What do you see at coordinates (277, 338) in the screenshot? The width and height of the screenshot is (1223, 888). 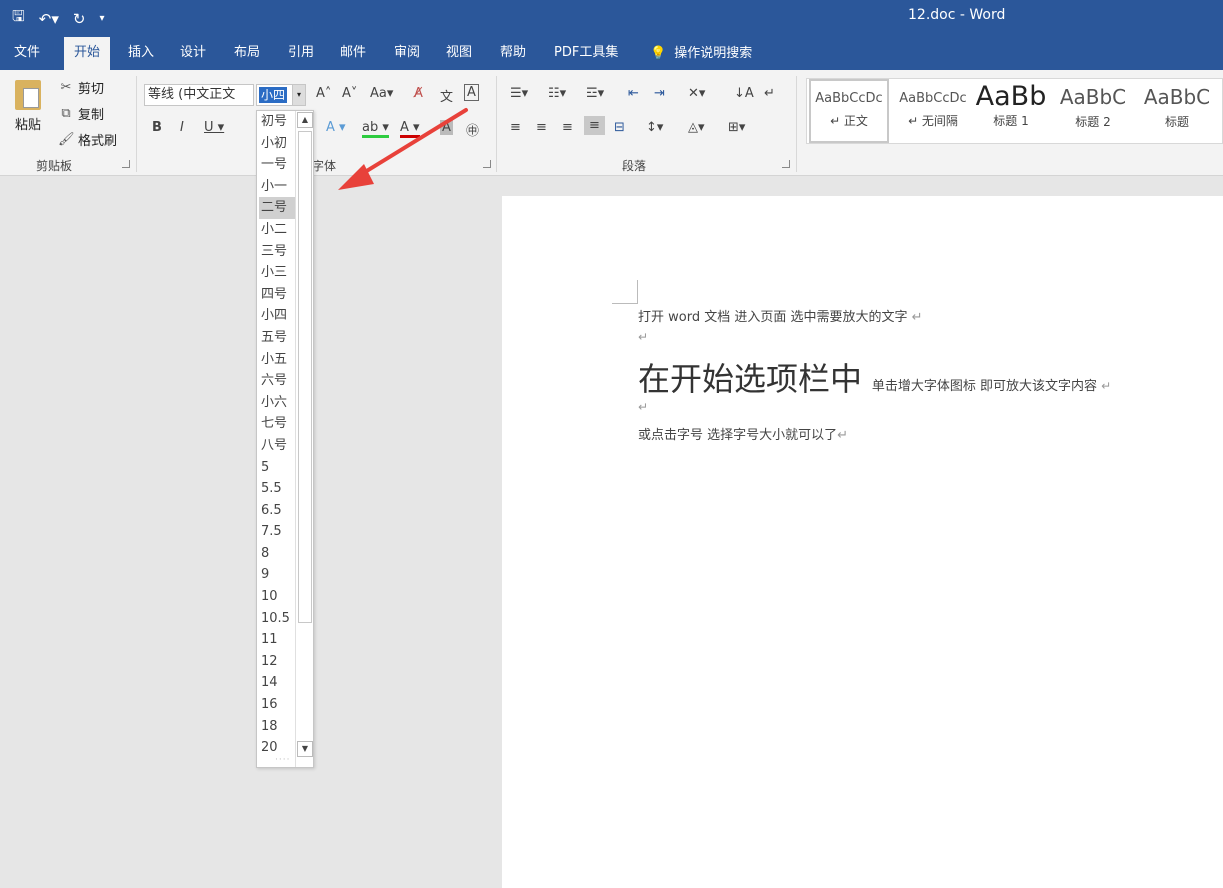 I see `font-size-option: 五号` at bounding box center [277, 338].